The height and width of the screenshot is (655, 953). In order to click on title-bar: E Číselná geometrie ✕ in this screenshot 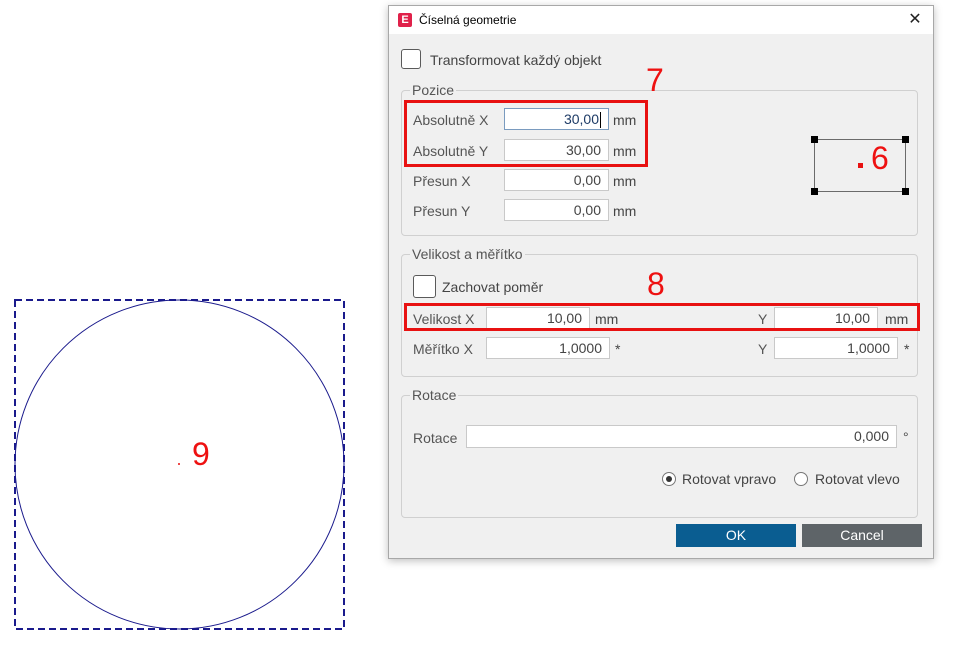, I will do `click(661, 20)`.